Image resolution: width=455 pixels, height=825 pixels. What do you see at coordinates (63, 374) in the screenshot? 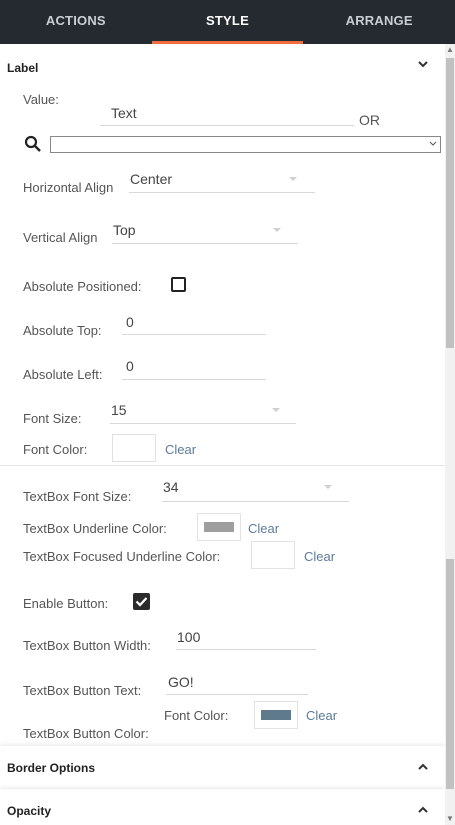
I see `absolute-left-label: Absolute Left:` at bounding box center [63, 374].